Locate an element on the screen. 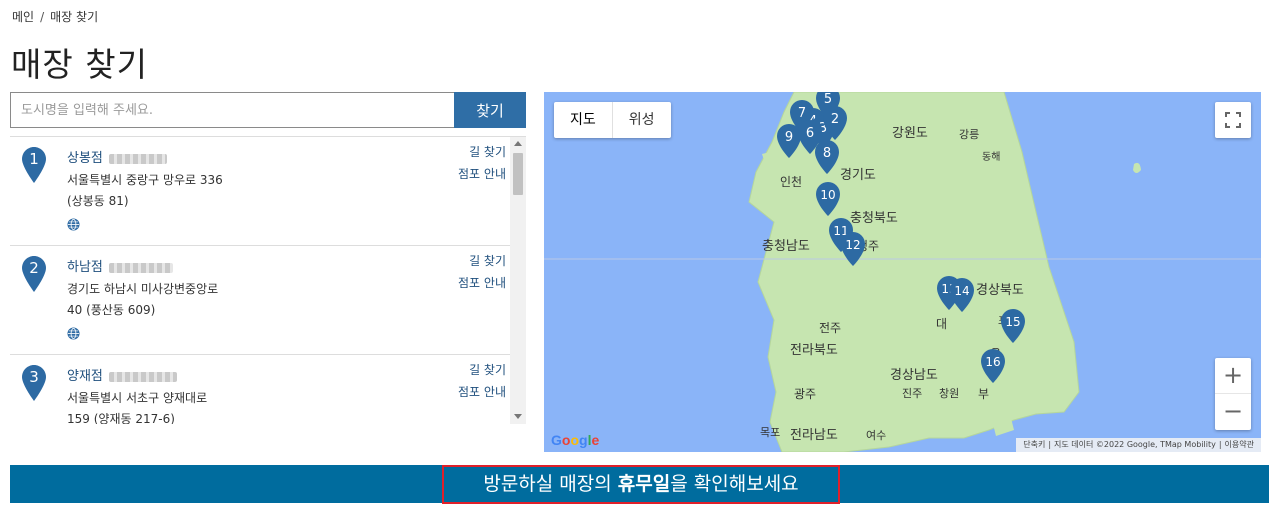 The height and width of the screenshot is (510, 1281). breadcrumb: 메인 / 매장 찾기 is located at coordinates (55, 16).